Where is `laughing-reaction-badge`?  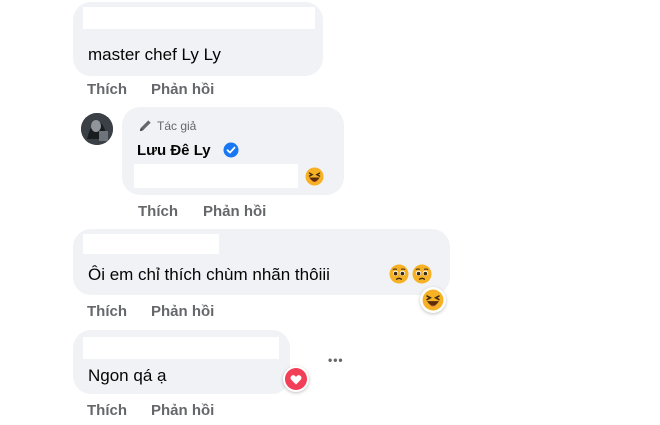
laughing-reaction-badge is located at coordinates (433, 300).